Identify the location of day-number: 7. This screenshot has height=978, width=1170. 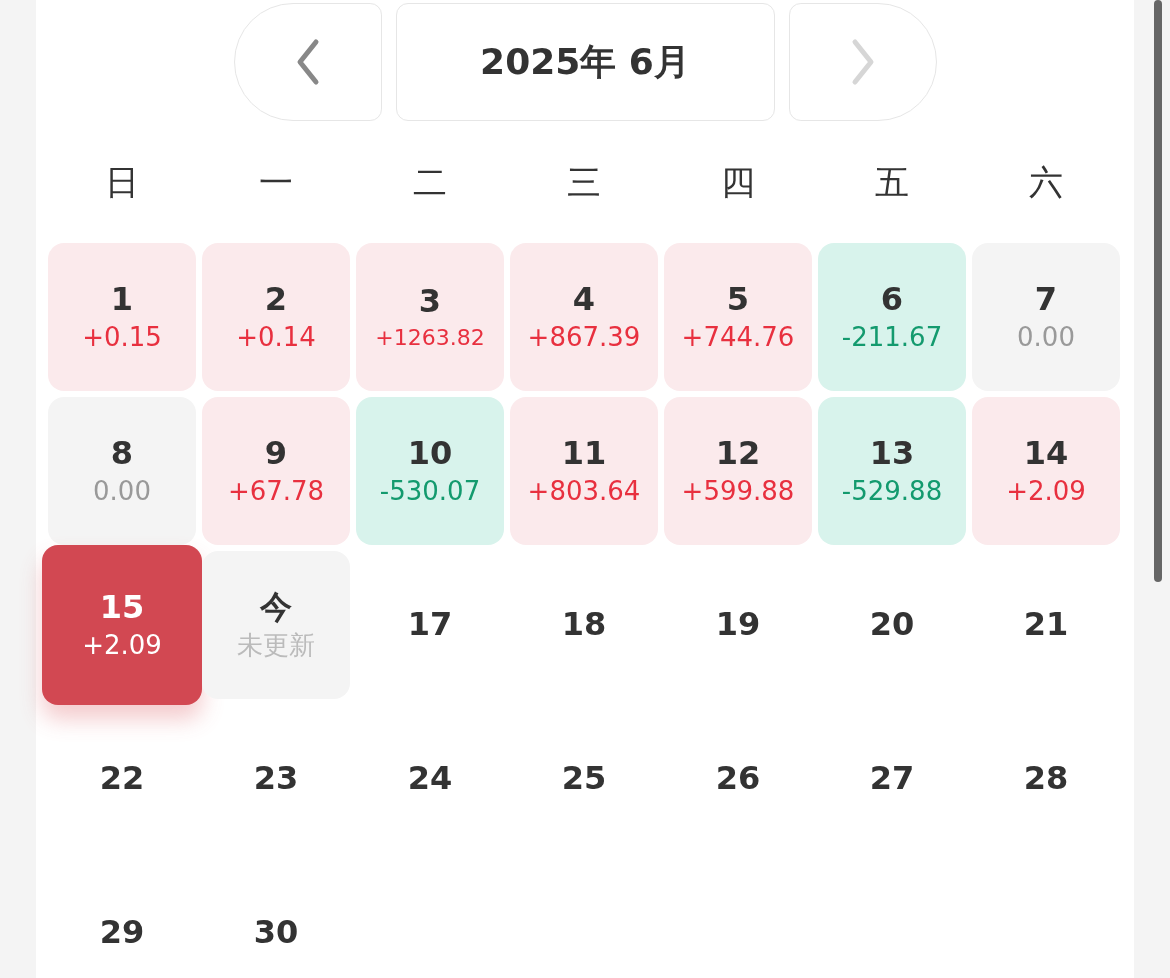
(1046, 300).